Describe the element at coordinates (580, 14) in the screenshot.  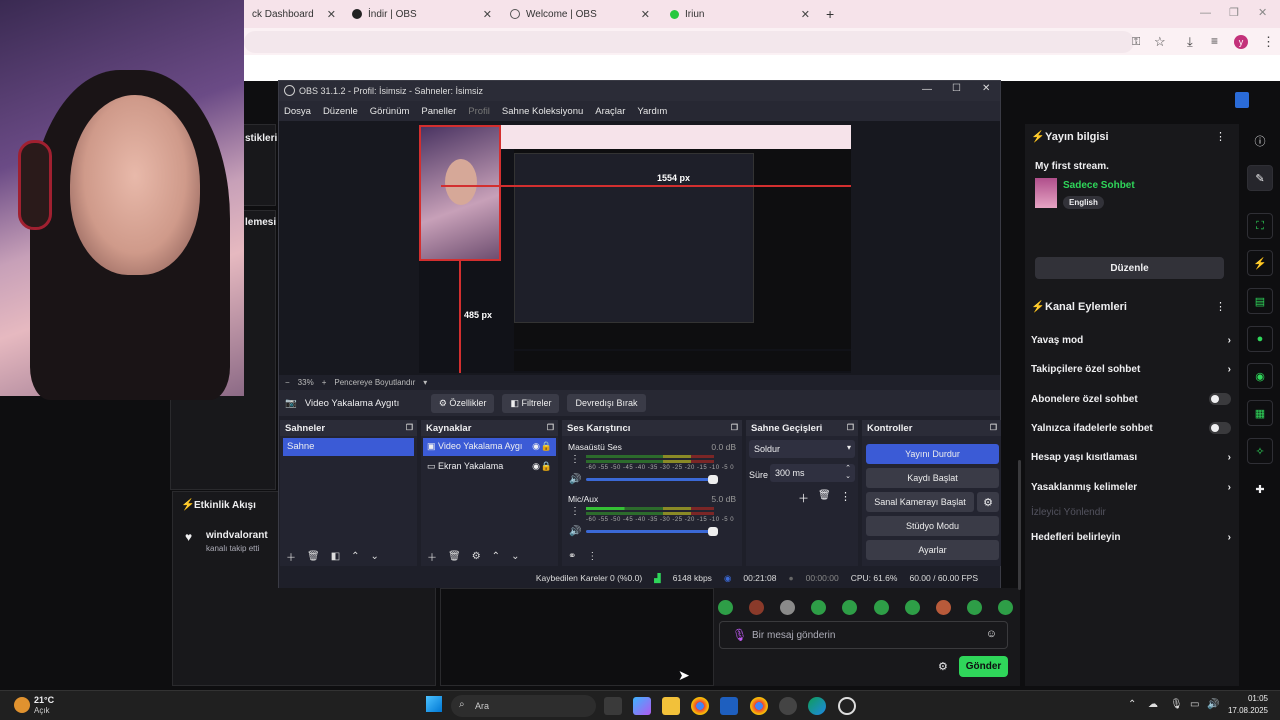
I see `tab-obs-welcome: Welcome | OBS ✕` at that location.